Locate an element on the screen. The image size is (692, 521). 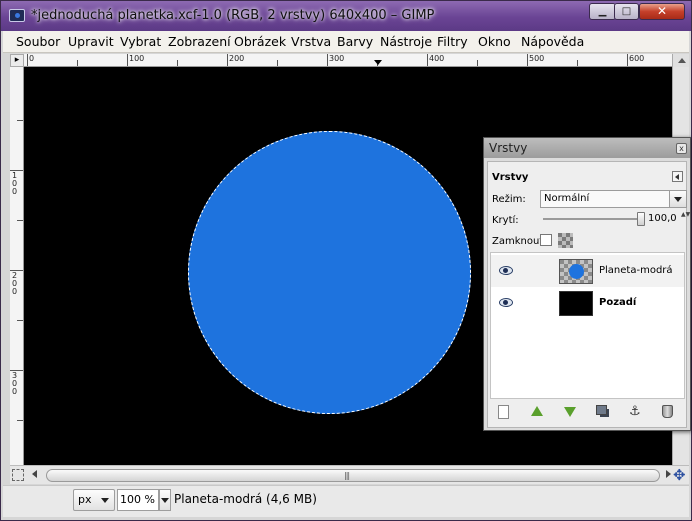
mode-value: Normální is located at coordinates (567, 198).